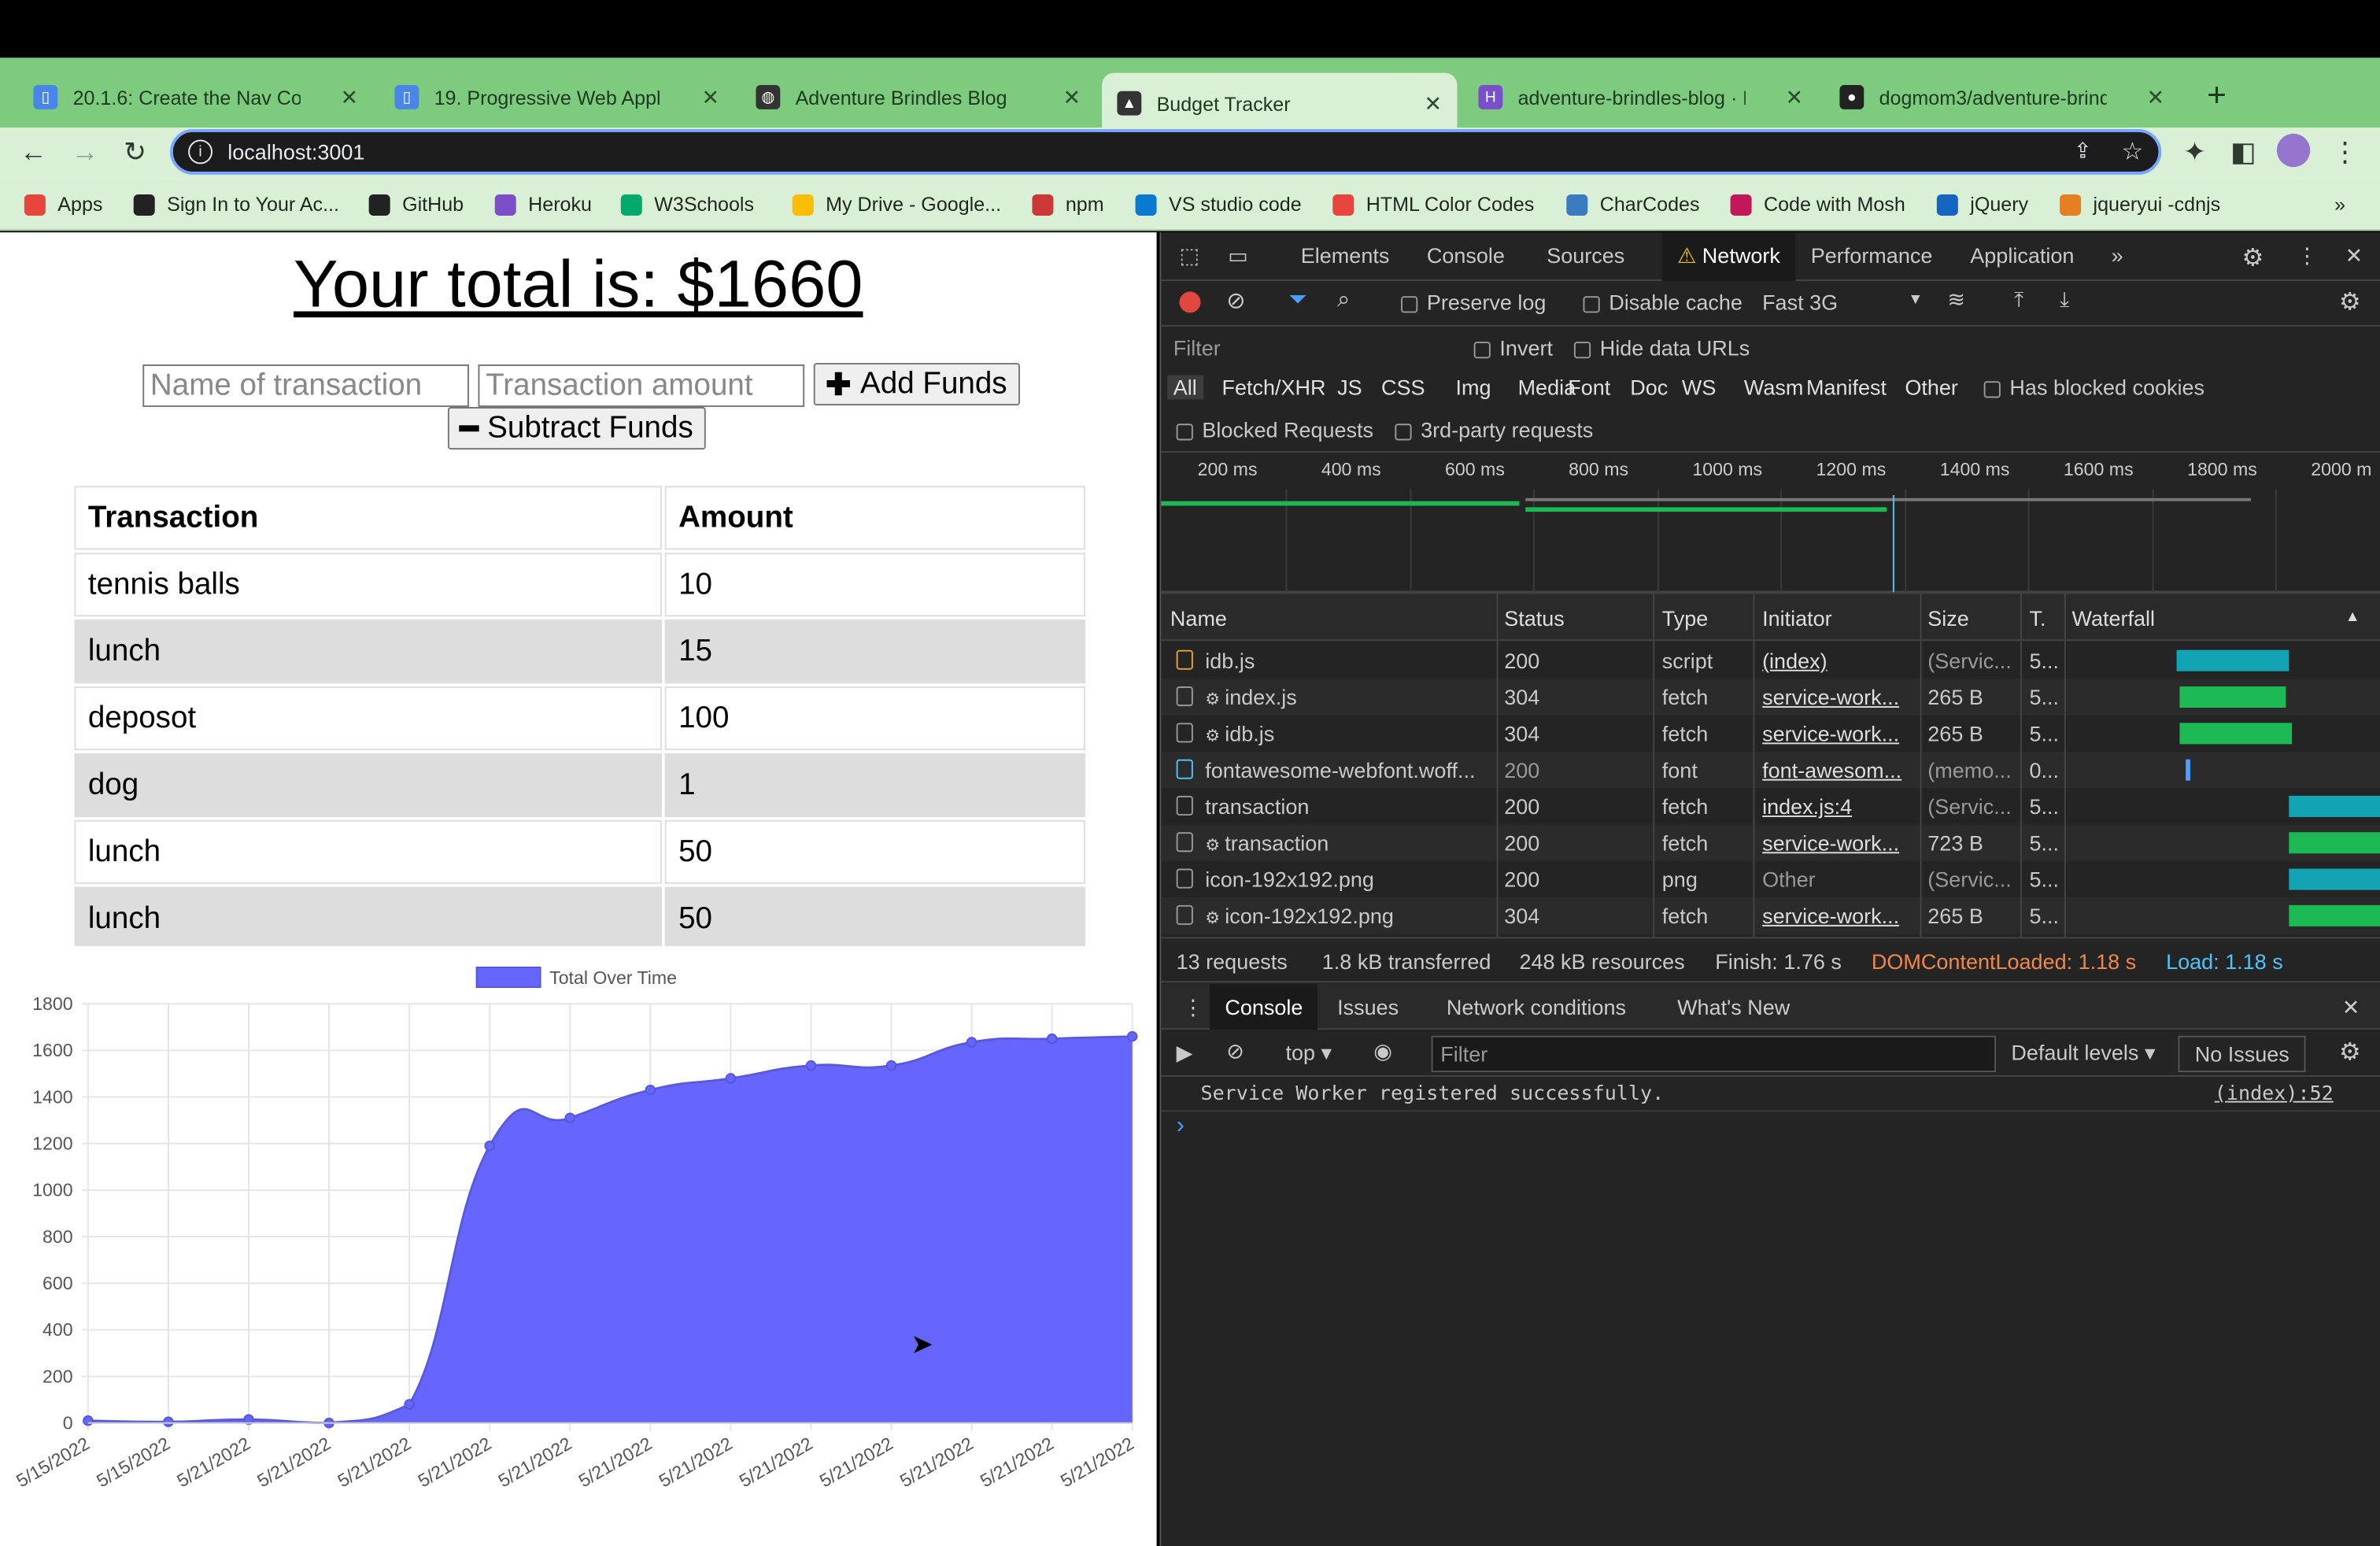 The width and height of the screenshot is (2380, 1546). What do you see at coordinates (1473, 302) in the screenshot?
I see `preserve-log-checkbox: Preserve log` at bounding box center [1473, 302].